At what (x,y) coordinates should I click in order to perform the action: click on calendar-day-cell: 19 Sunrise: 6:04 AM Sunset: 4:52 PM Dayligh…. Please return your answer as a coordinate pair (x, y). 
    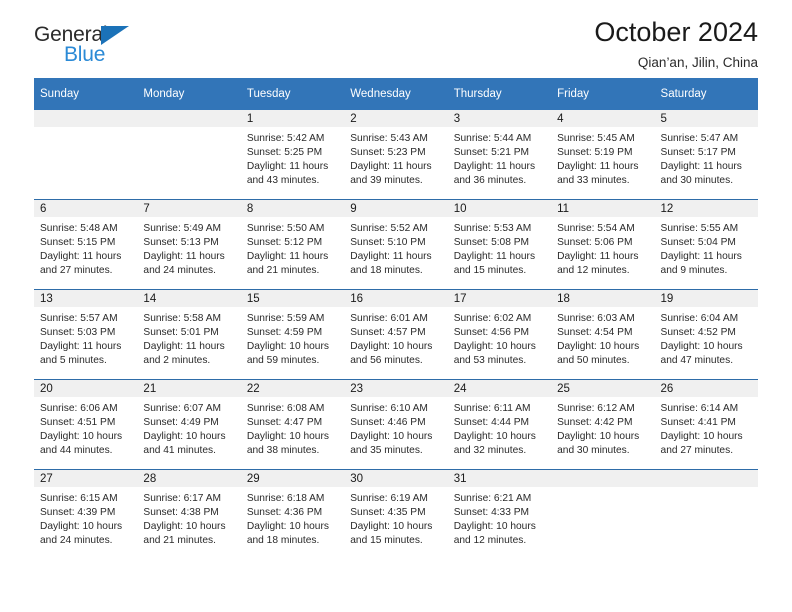
    Looking at the image, I should click on (706, 334).